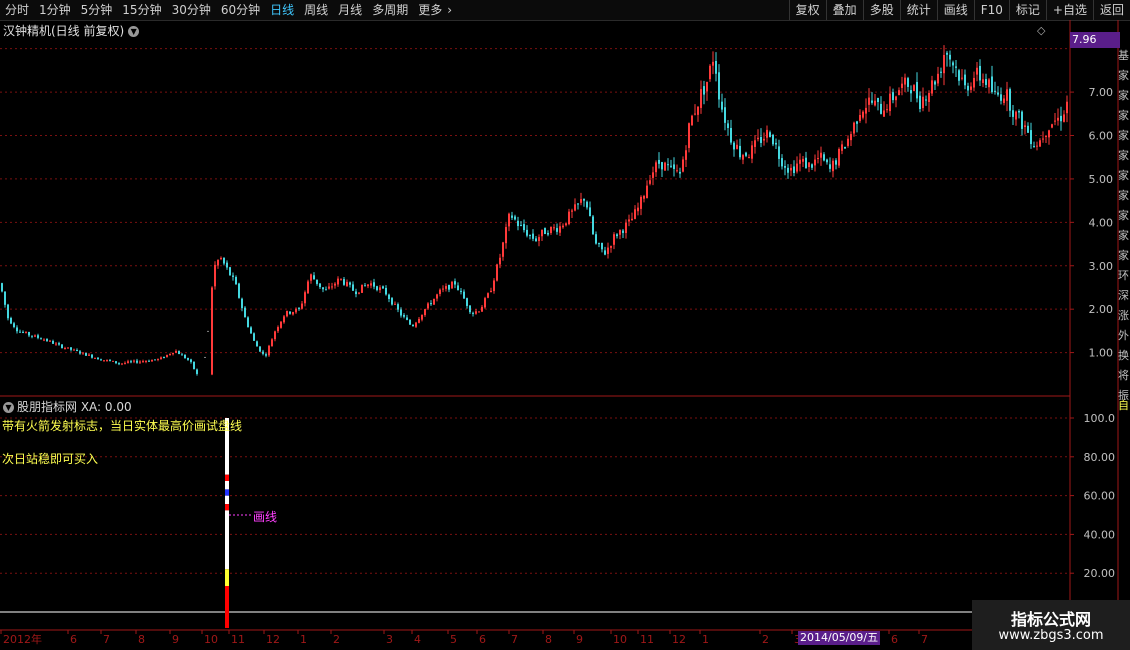  What do you see at coordinates (453, 639) in the screenshot?
I see `time-tick-label: 5` at bounding box center [453, 639].